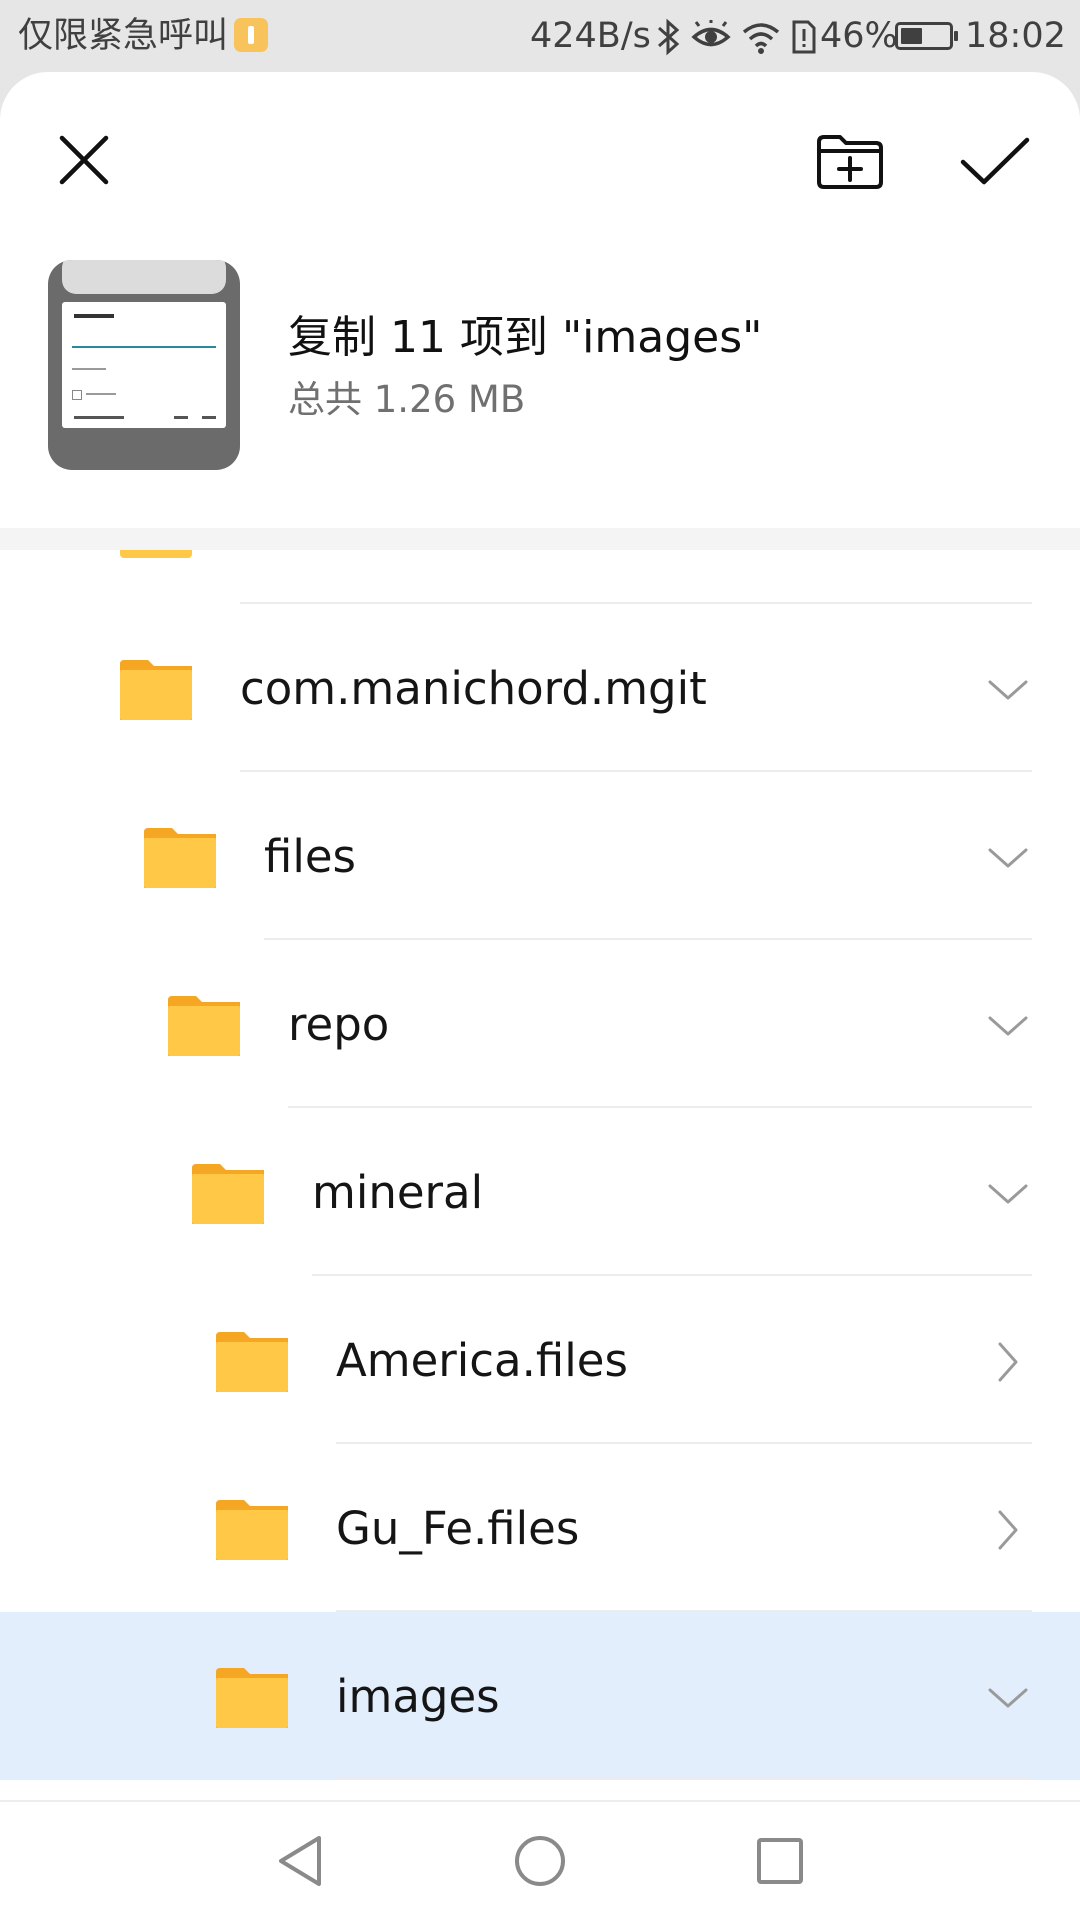  I want to click on back-button, so click(300, 1861).